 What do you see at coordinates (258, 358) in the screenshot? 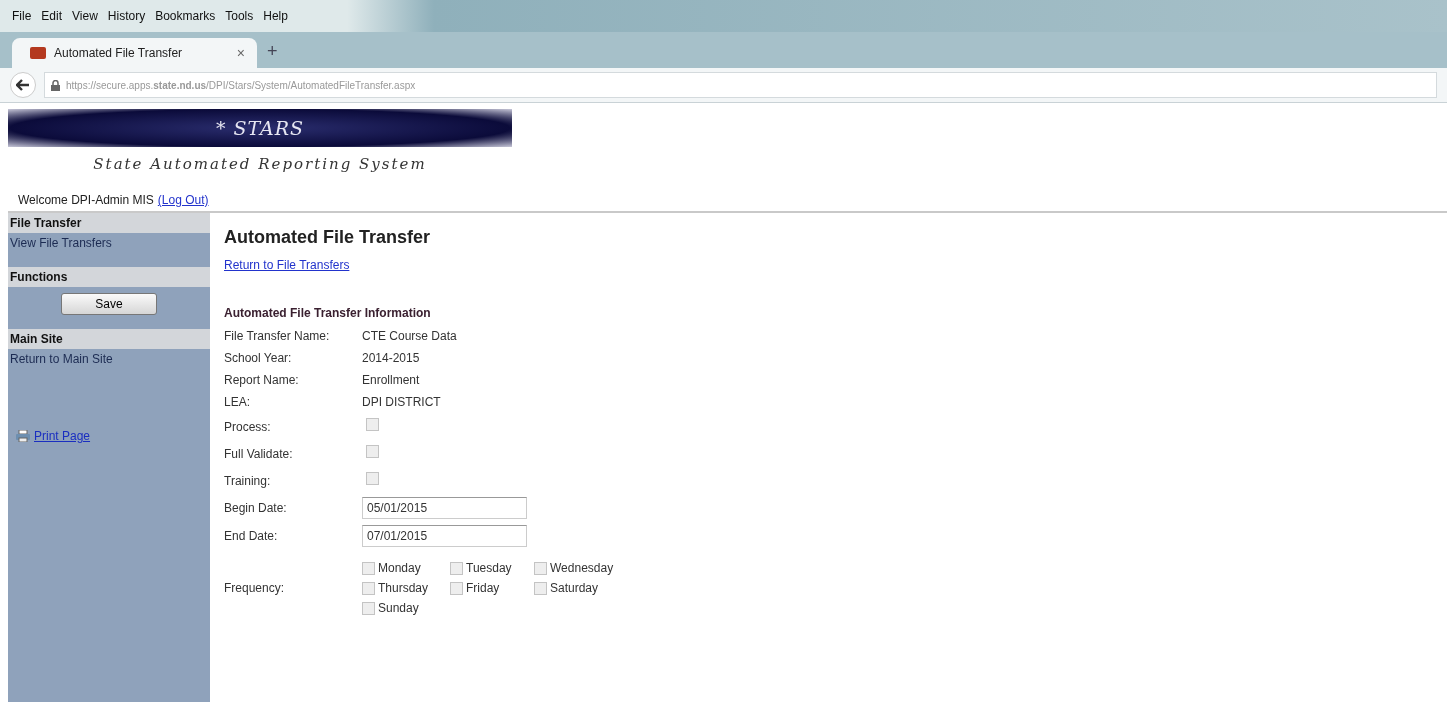
I see `field-label: School Year:` at bounding box center [258, 358].